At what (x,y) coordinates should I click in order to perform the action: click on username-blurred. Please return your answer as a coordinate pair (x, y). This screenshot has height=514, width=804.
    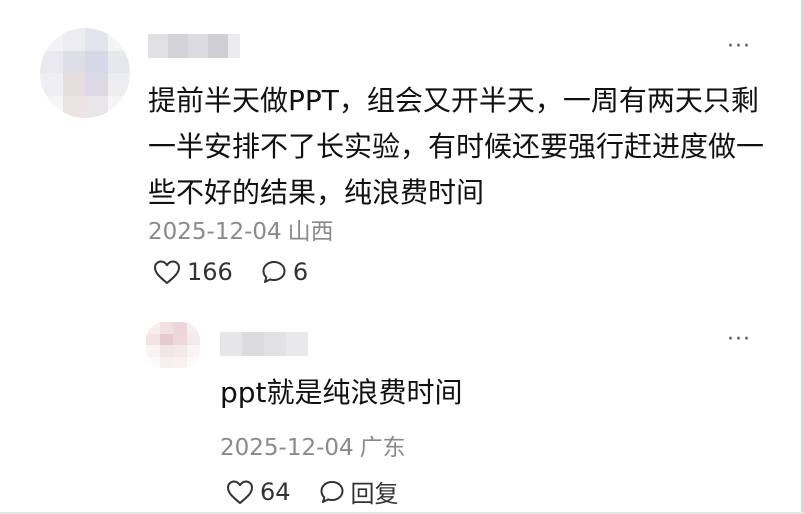
    Looking at the image, I should click on (194, 46).